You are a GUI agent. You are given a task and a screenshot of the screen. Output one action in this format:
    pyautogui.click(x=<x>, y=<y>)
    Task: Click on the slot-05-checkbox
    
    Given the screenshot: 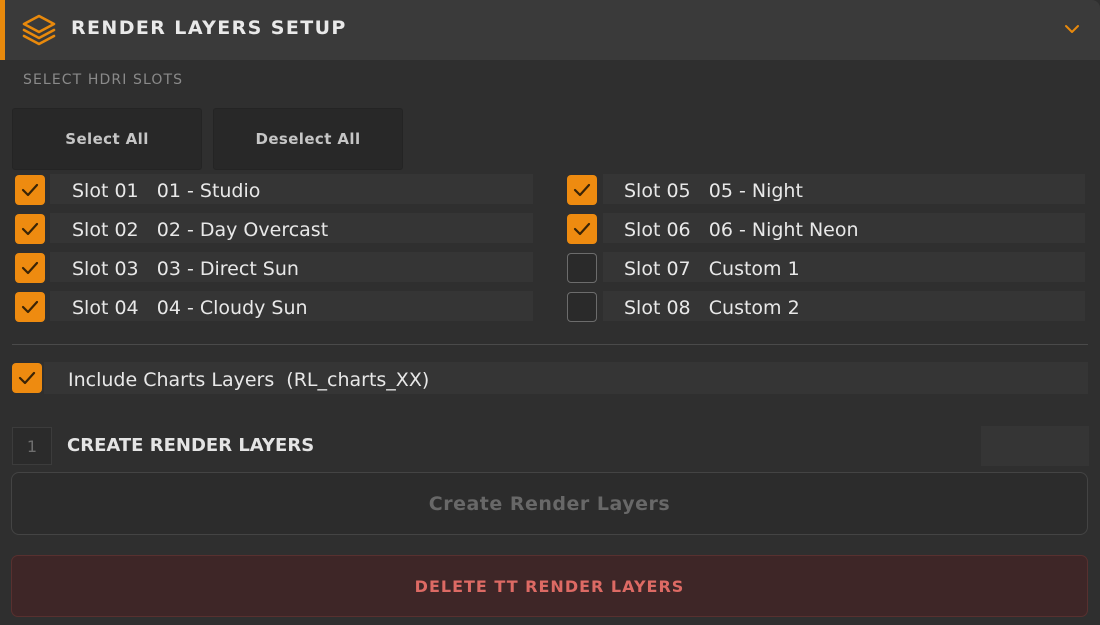 What is the action you would take?
    pyautogui.click(x=582, y=190)
    